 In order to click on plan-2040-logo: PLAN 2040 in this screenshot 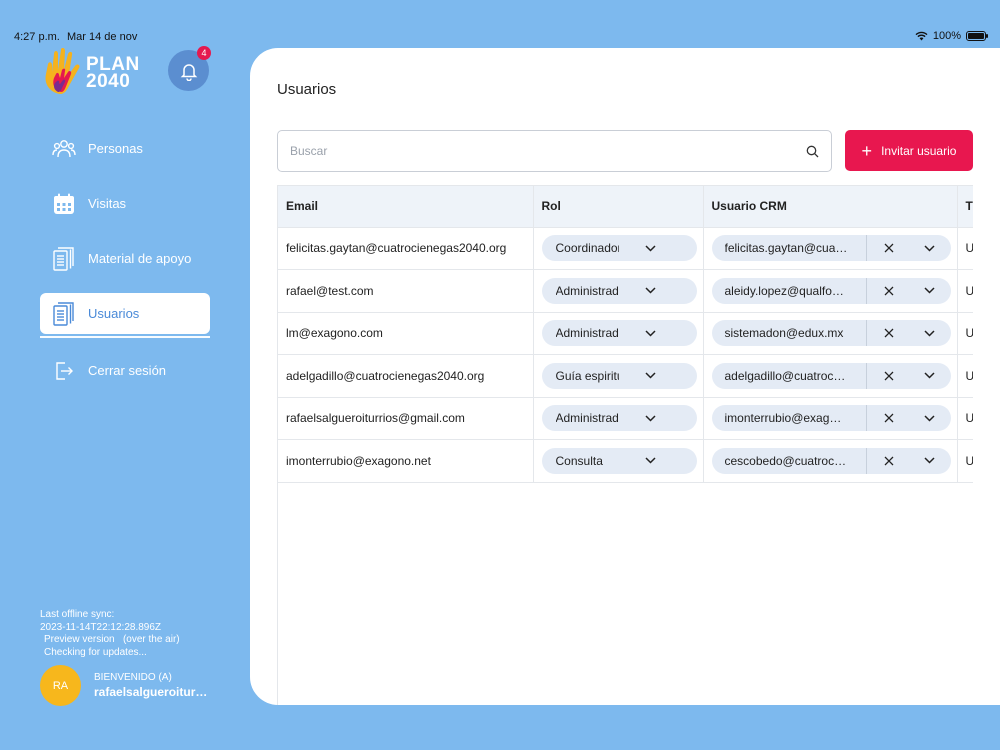, I will do `click(97, 72)`.